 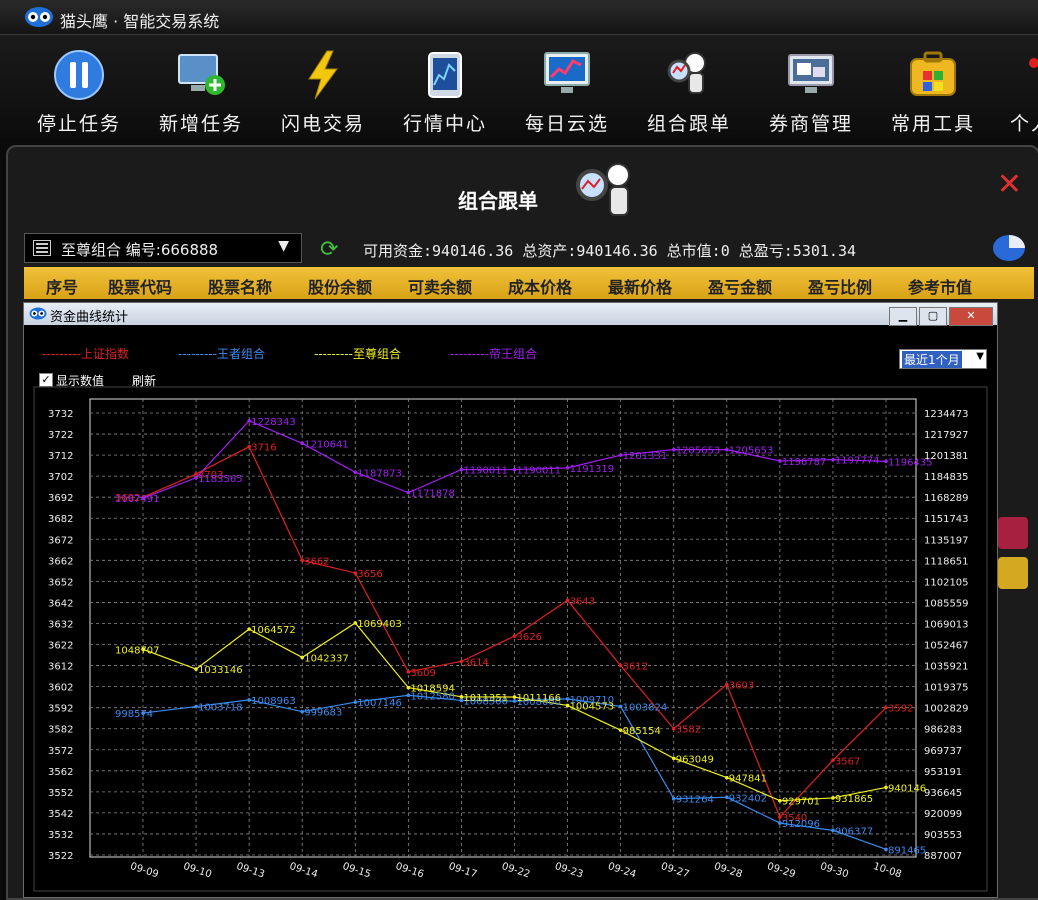 I want to click on data-label: 3603, so click(x=741, y=686).